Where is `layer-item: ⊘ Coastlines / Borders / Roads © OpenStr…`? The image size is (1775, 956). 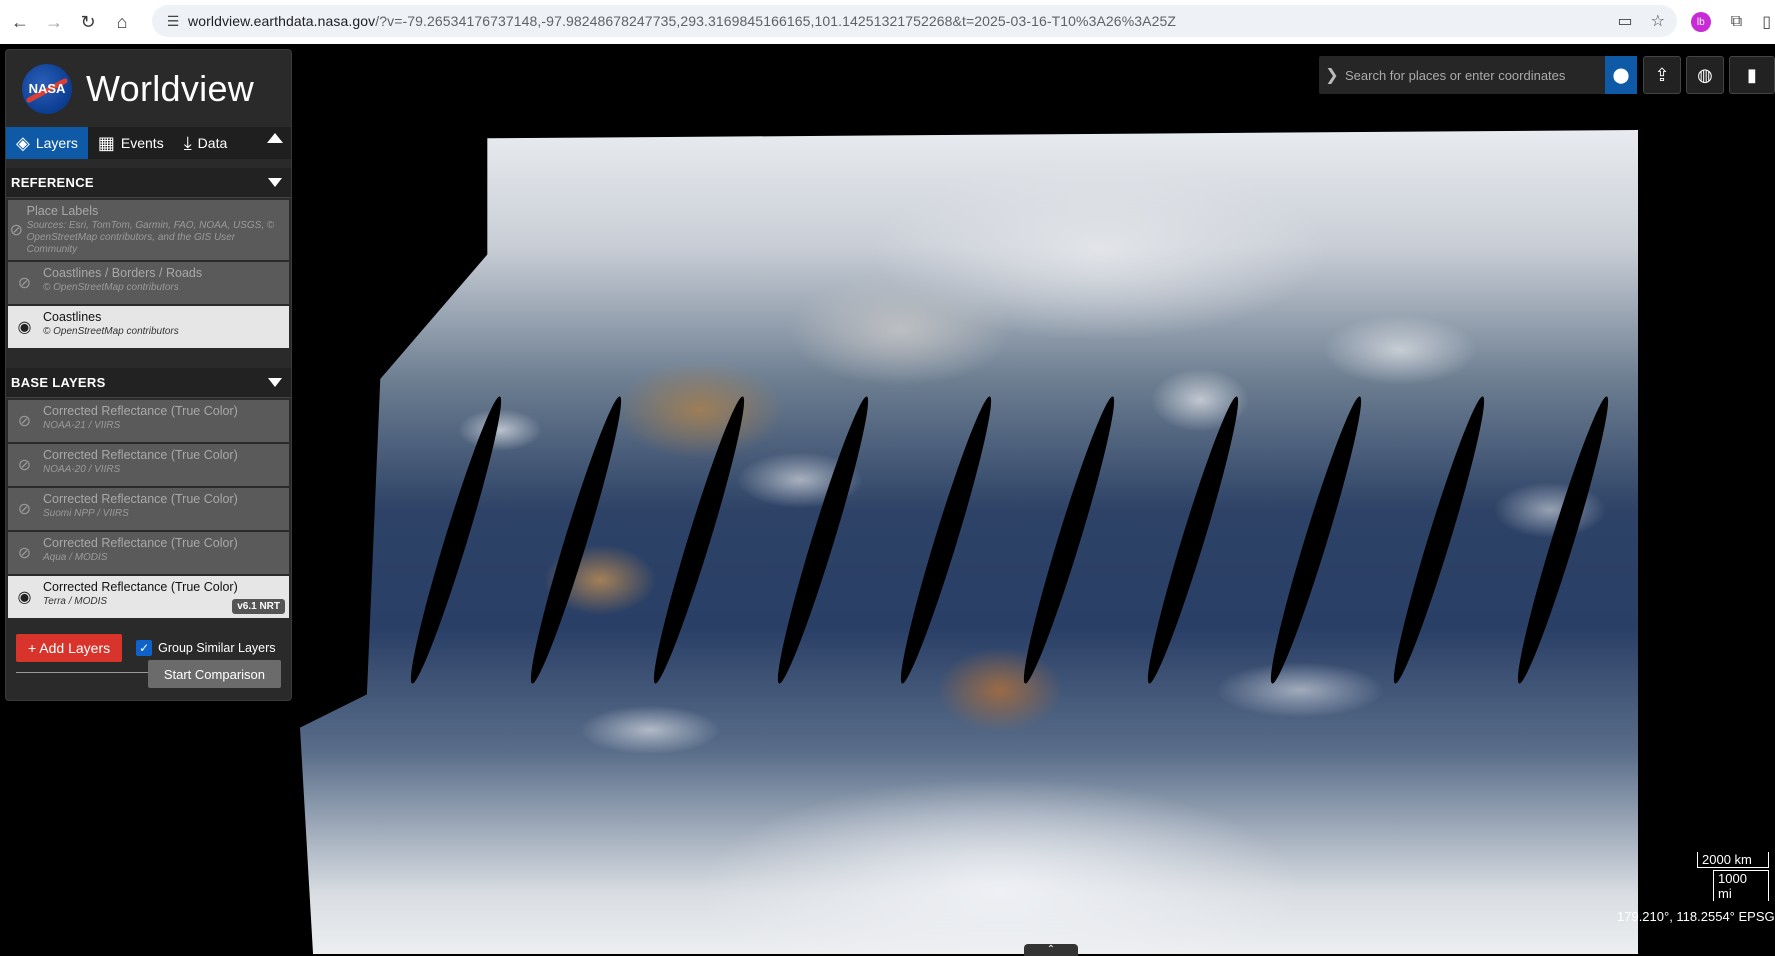 layer-item: ⊘ Coastlines / Borders / Roads © OpenStr… is located at coordinates (148, 283).